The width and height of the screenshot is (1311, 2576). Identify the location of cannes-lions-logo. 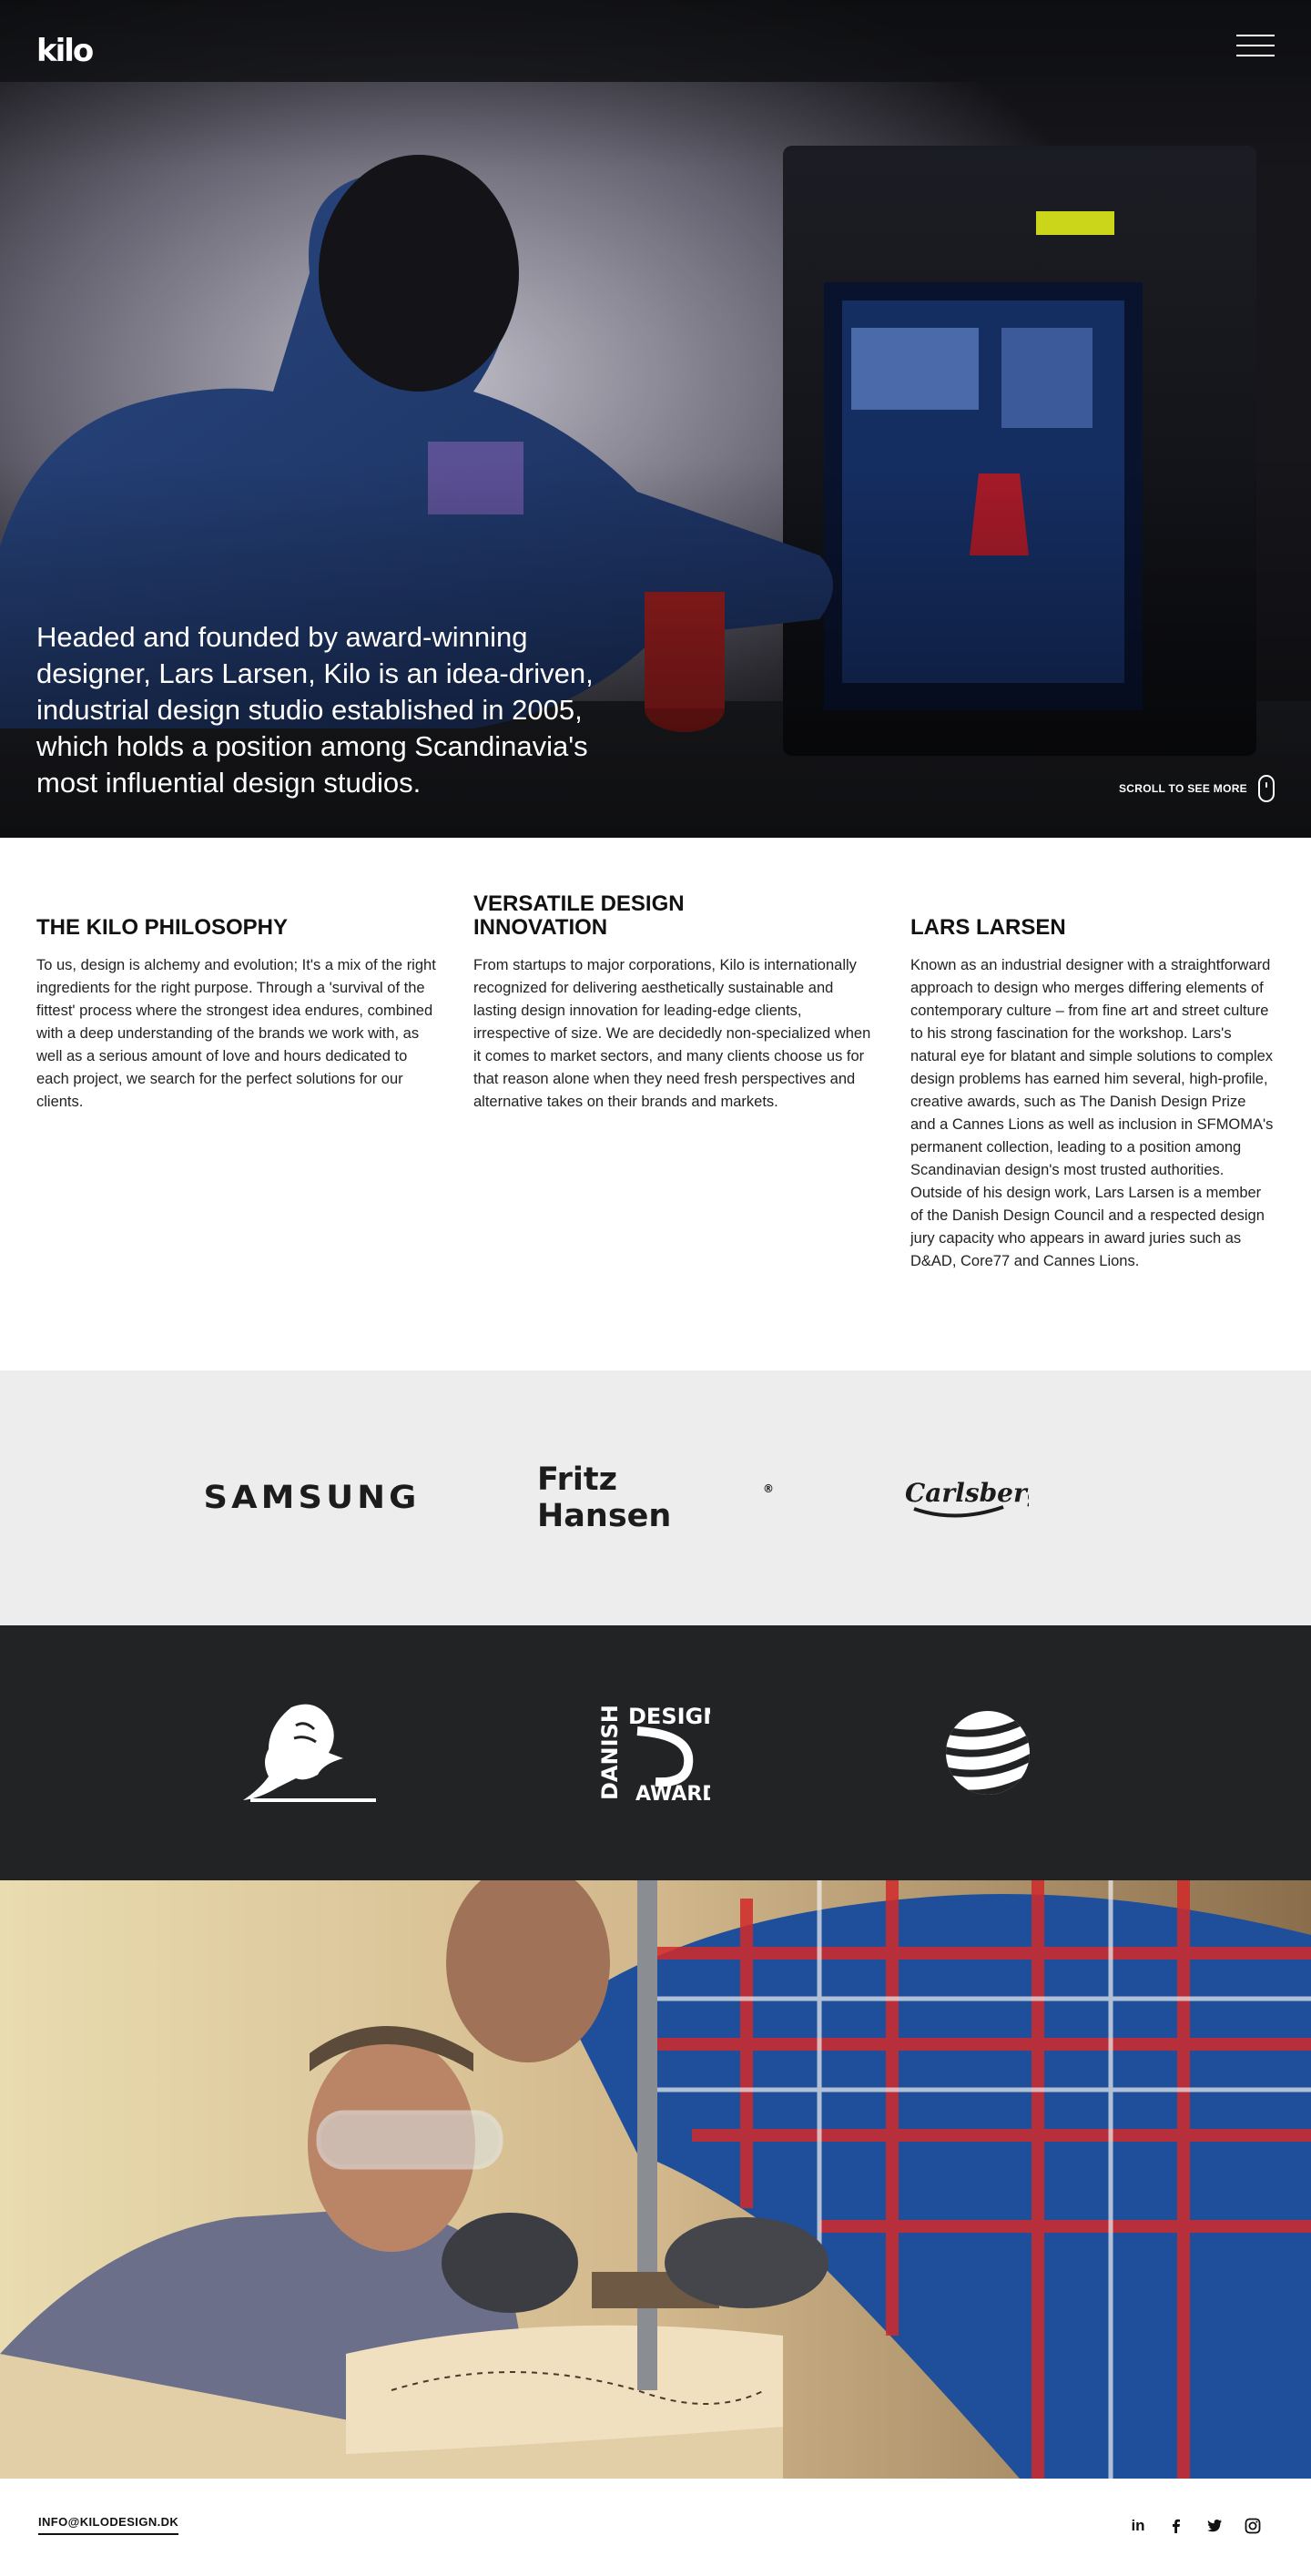
(309, 1752).